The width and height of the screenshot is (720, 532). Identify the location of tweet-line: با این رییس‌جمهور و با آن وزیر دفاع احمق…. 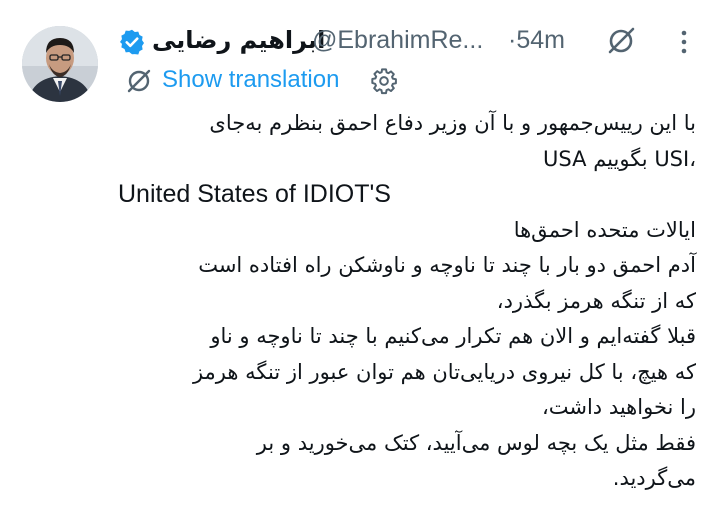
(452, 123).